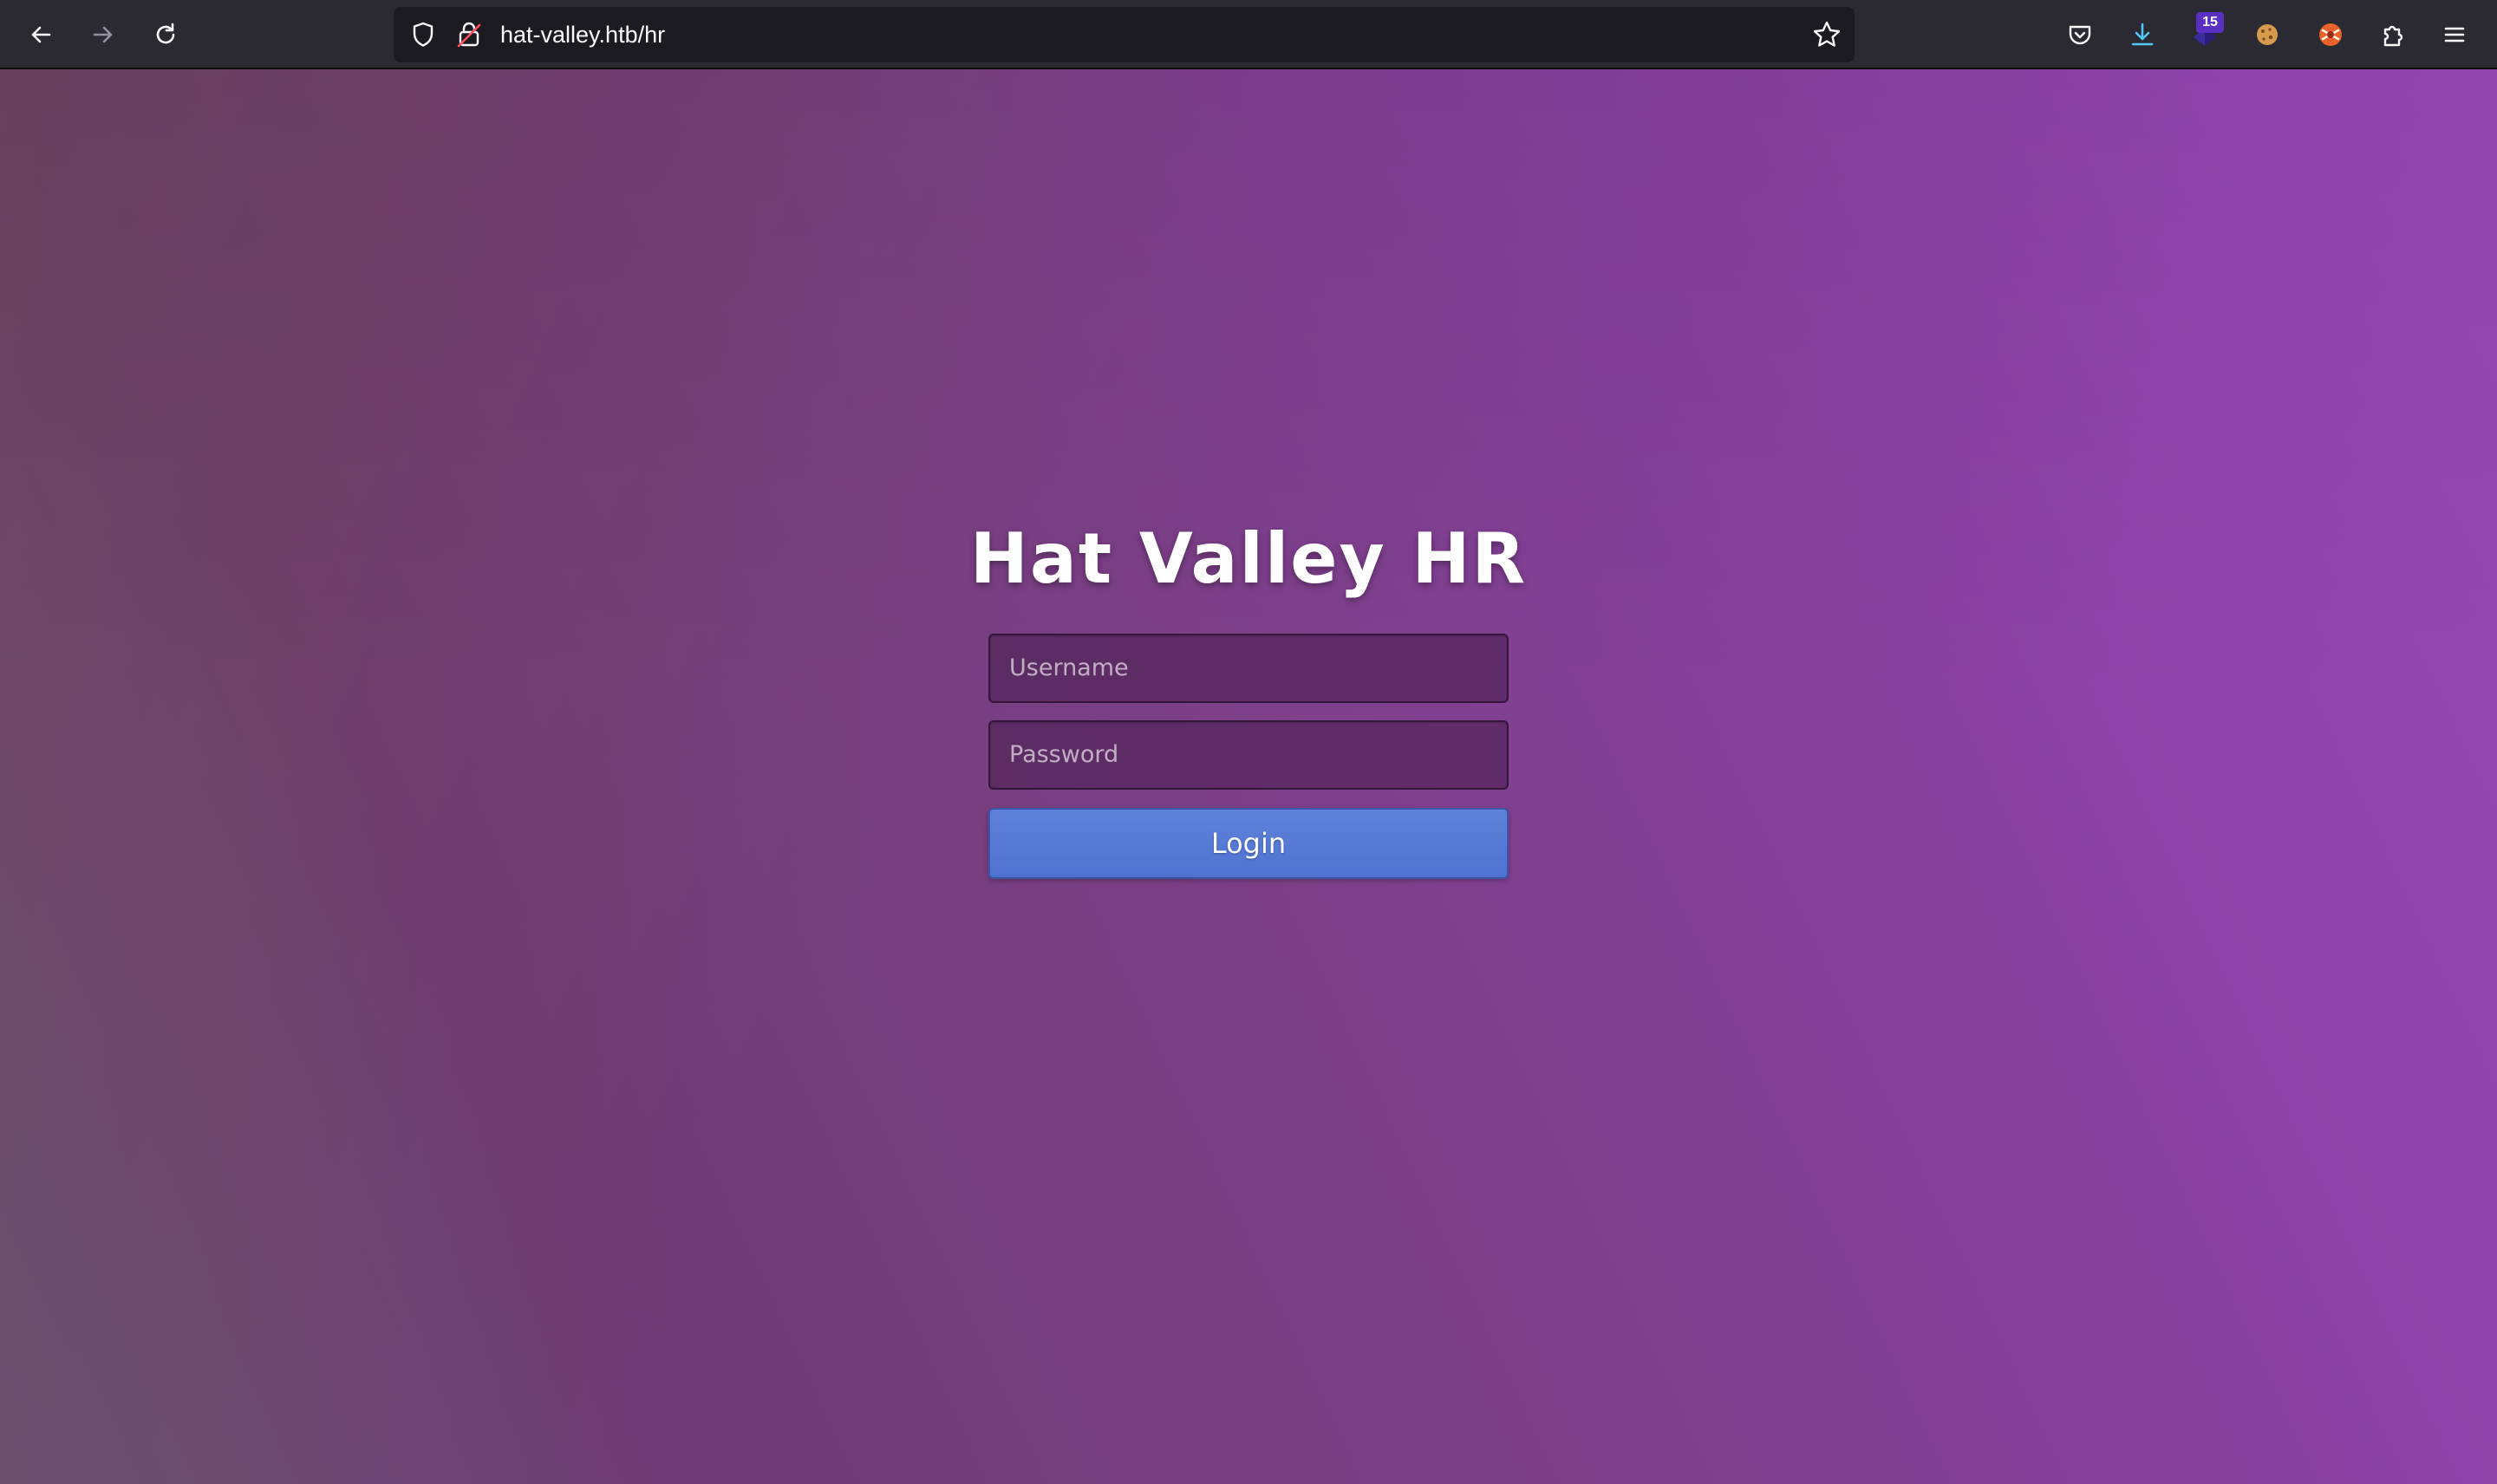 The width and height of the screenshot is (2497, 1484). I want to click on forward-button, so click(103, 34).